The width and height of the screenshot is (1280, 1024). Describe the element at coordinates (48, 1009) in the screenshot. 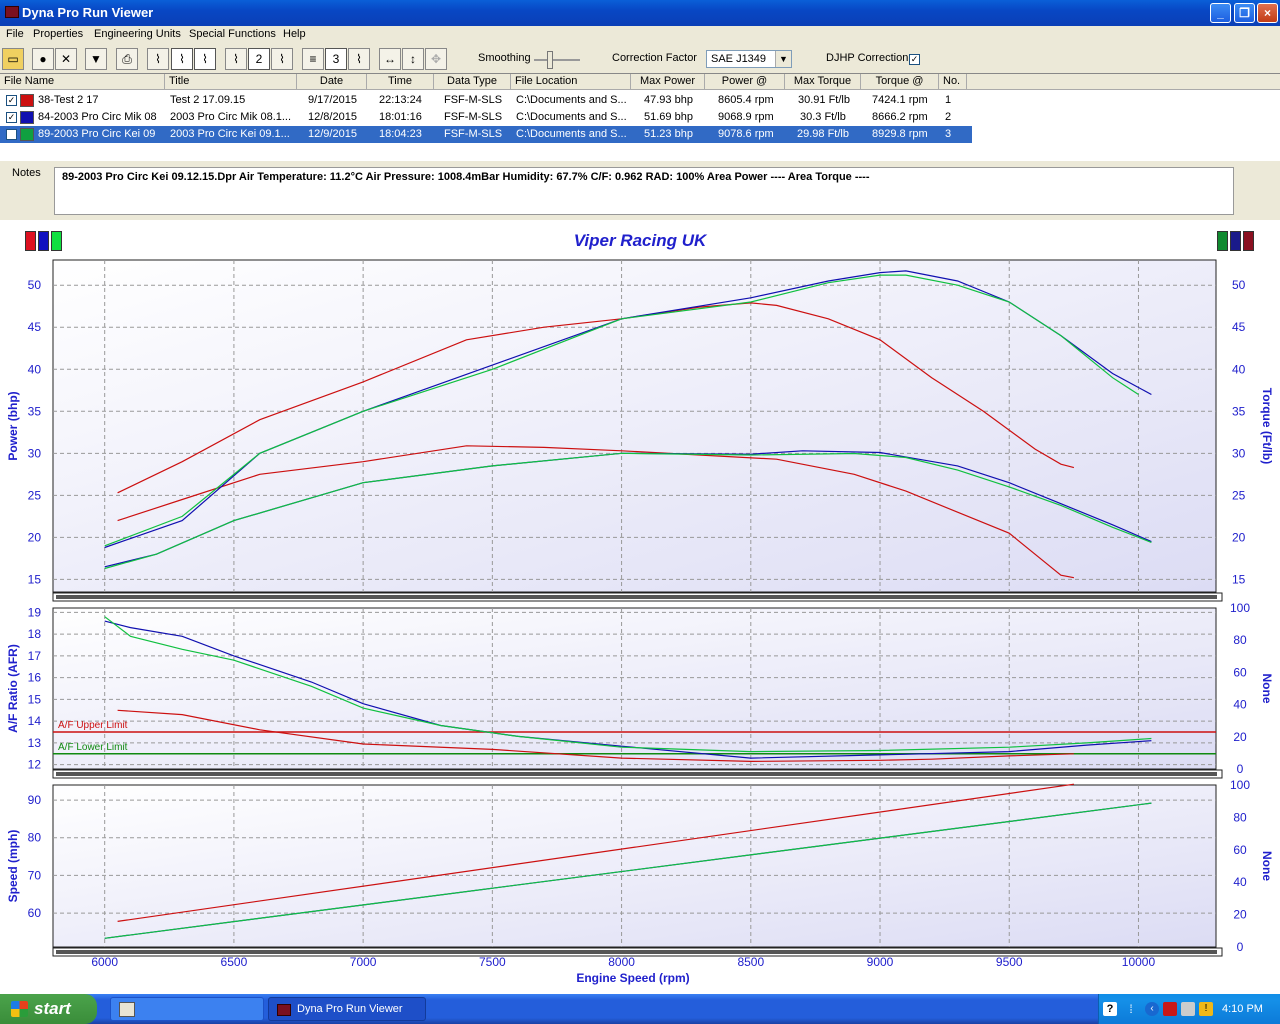

I see `start-button: start` at that location.